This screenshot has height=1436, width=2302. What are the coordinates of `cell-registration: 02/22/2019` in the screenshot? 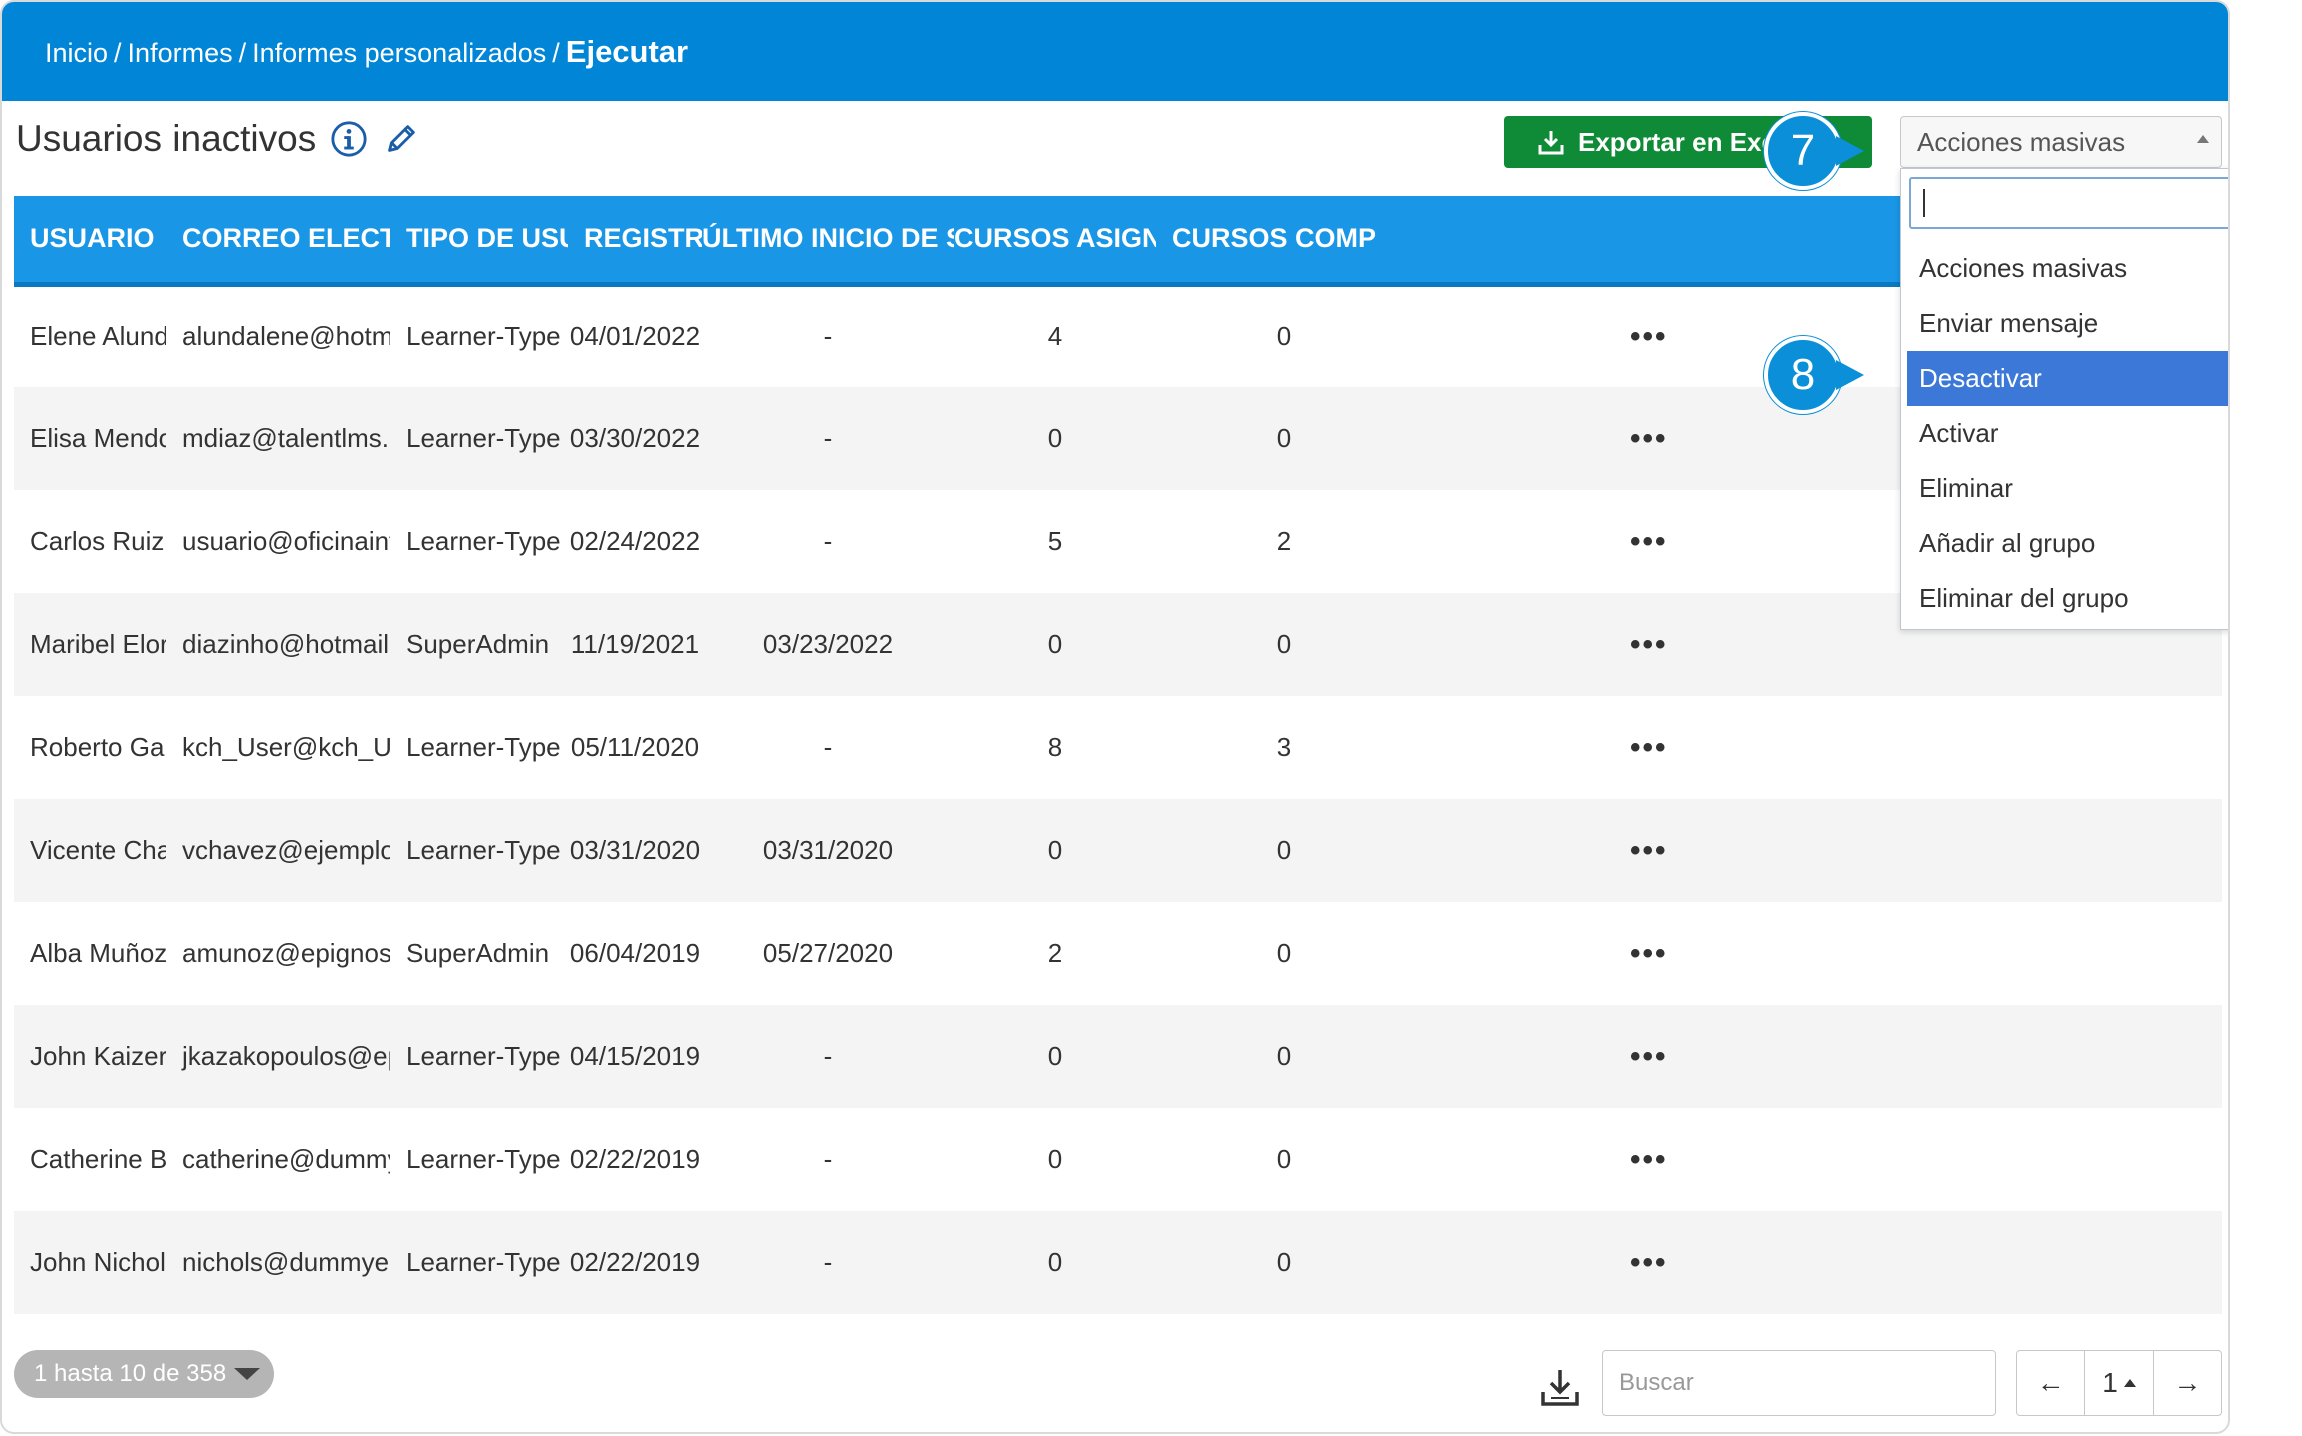 It's located at (635, 1262).